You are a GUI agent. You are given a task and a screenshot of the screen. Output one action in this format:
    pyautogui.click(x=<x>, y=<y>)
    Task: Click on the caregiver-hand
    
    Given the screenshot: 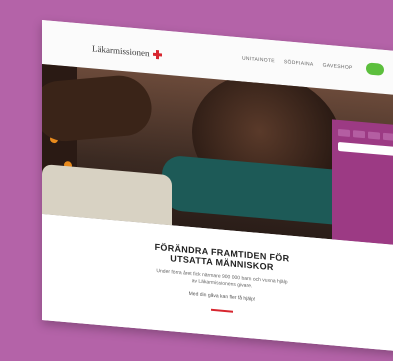 What is the action you would take?
    pyautogui.click(x=99, y=108)
    